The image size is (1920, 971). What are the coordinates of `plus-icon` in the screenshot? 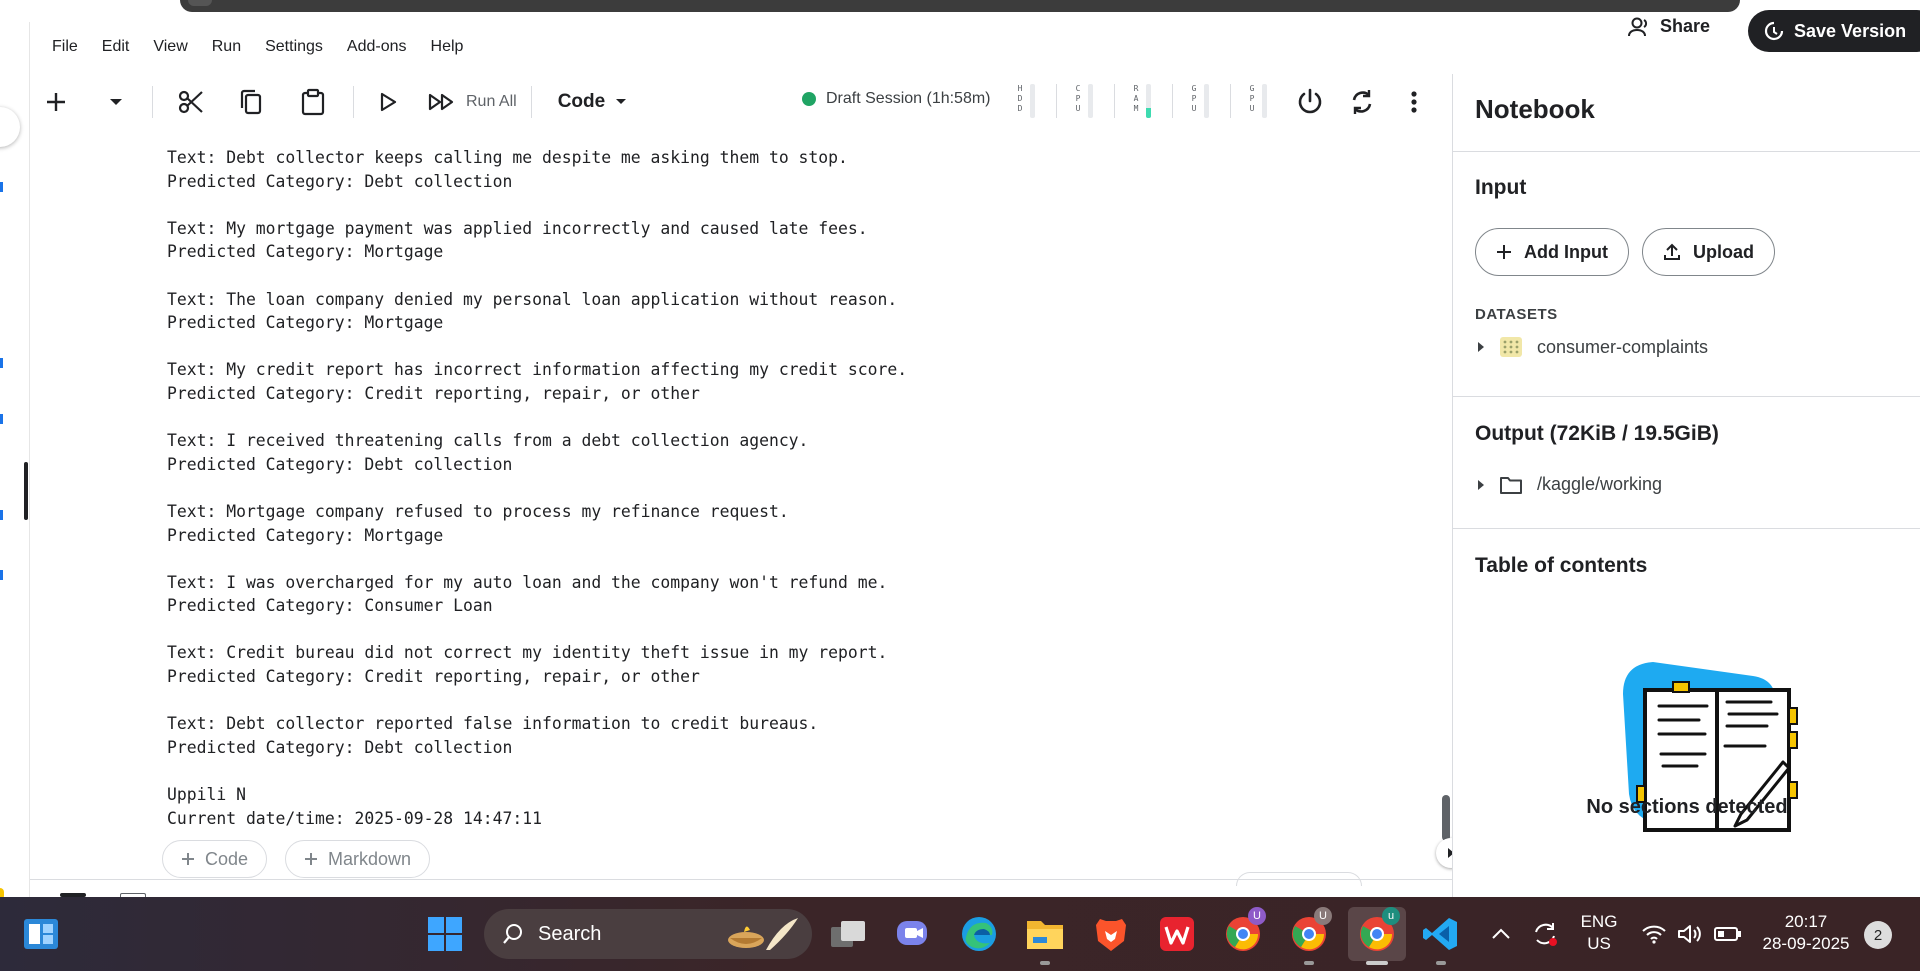 It's located at (311, 859).